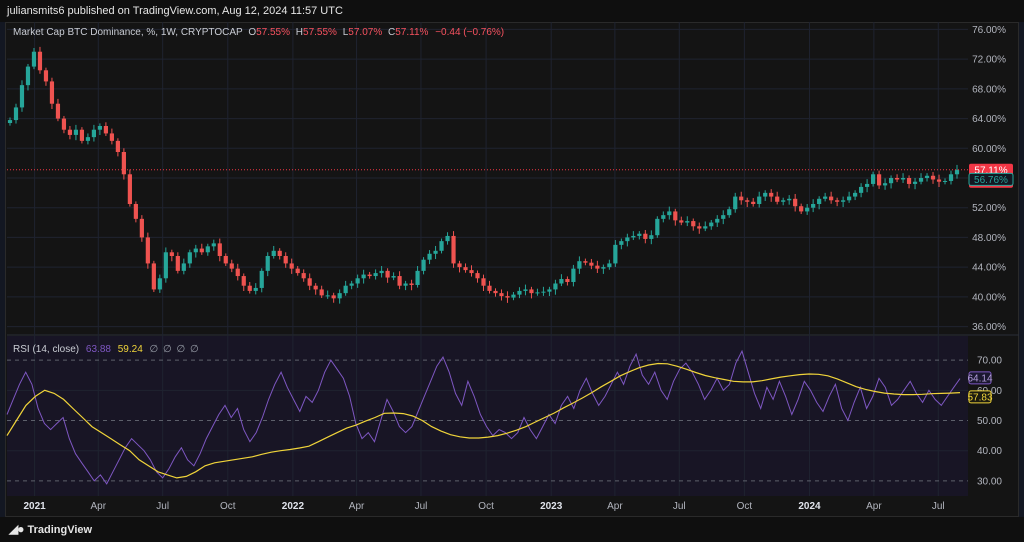 The image size is (1024, 542). I want to click on tradingview-brand: ◢● TradingView, so click(50, 529).